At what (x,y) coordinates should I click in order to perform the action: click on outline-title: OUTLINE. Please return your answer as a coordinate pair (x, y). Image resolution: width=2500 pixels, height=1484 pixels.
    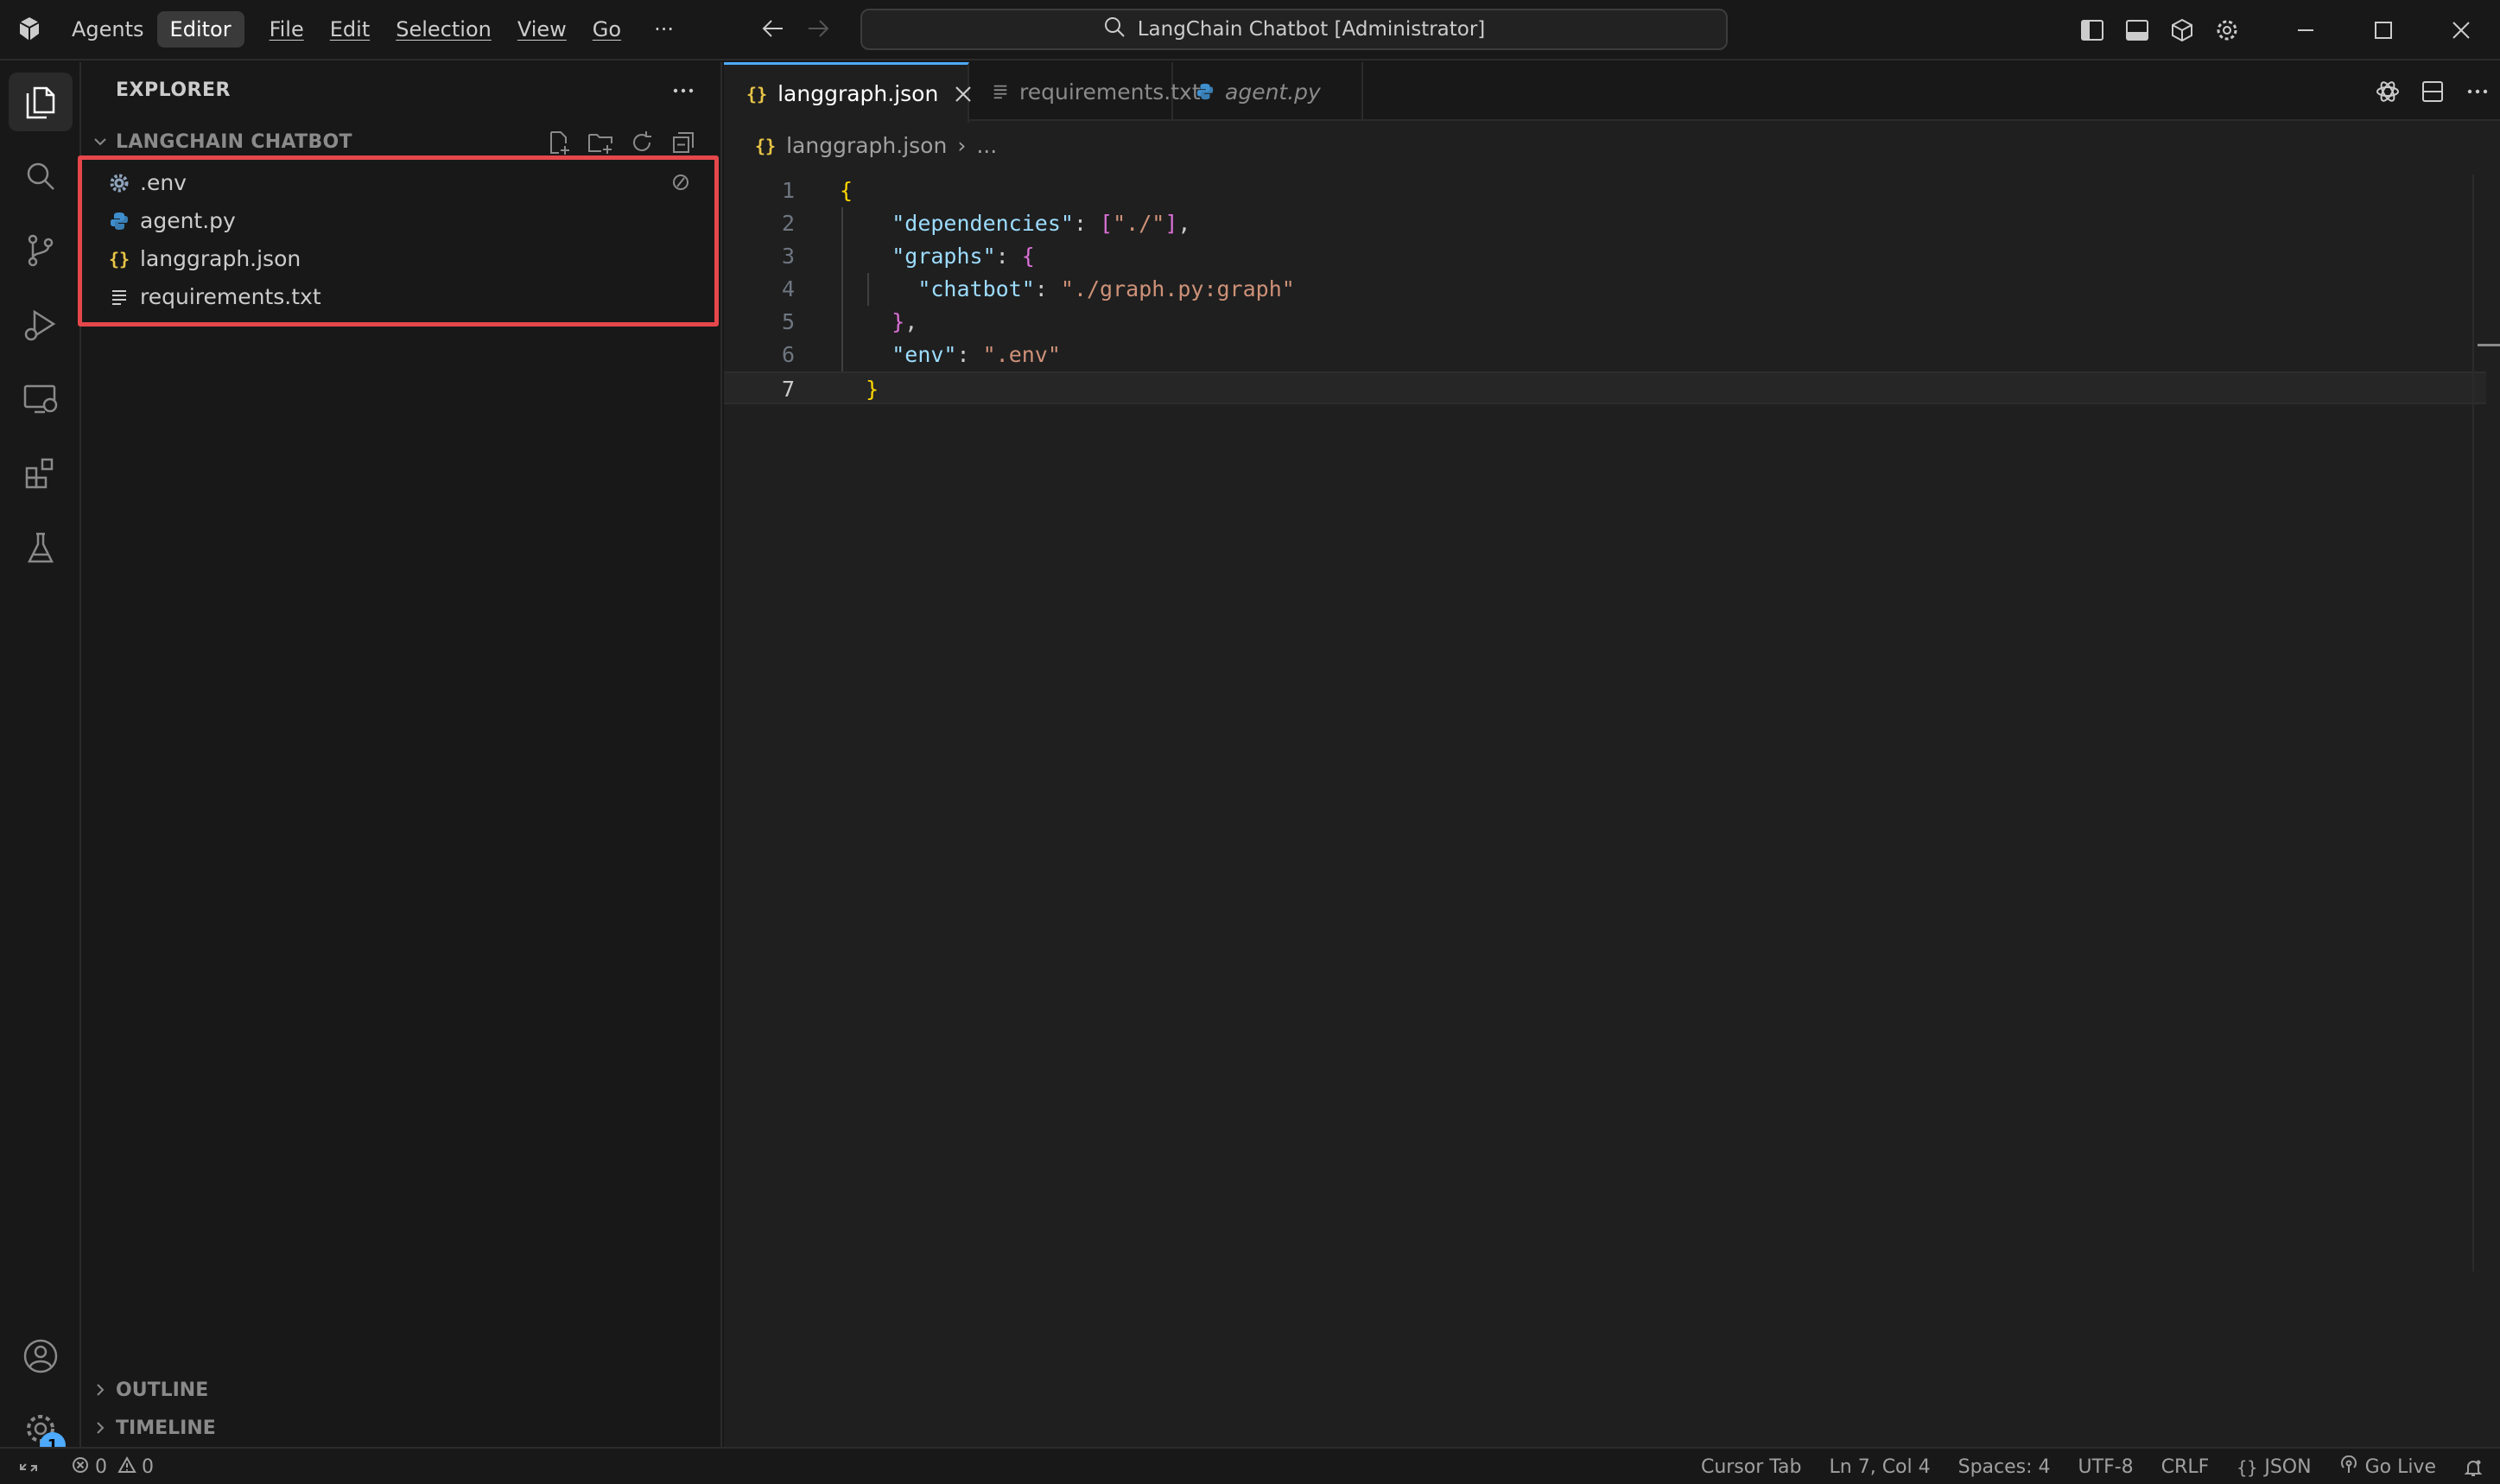
    Looking at the image, I should click on (162, 1390).